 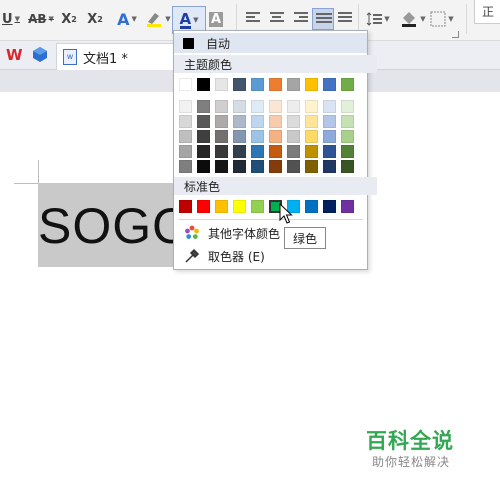 I want to click on more-font-colors-item: 其他字体颜色, so click(x=270, y=233).